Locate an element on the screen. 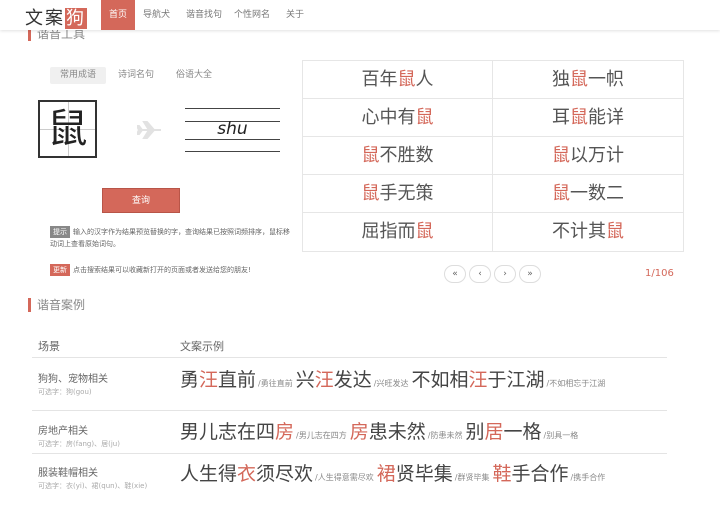  page-first-button: « is located at coordinates (455, 274).